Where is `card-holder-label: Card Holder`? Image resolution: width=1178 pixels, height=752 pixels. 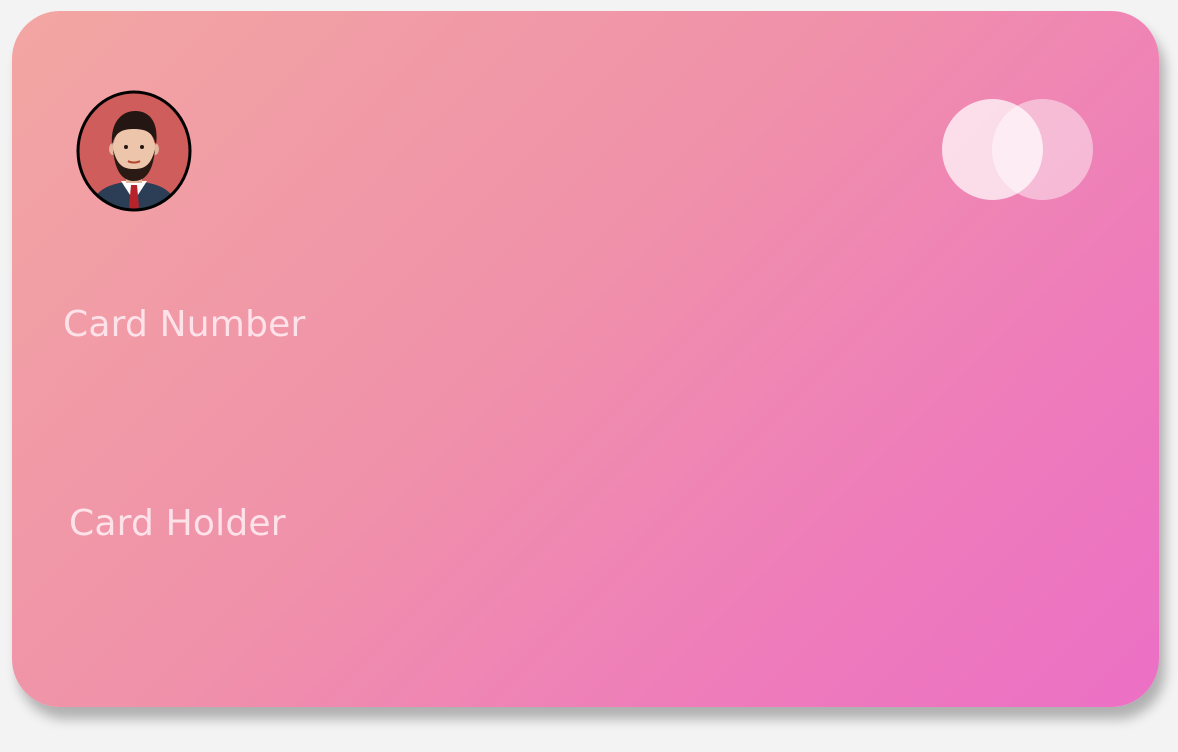
card-holder-label: Card Holder is located at coordinates (177, 523).